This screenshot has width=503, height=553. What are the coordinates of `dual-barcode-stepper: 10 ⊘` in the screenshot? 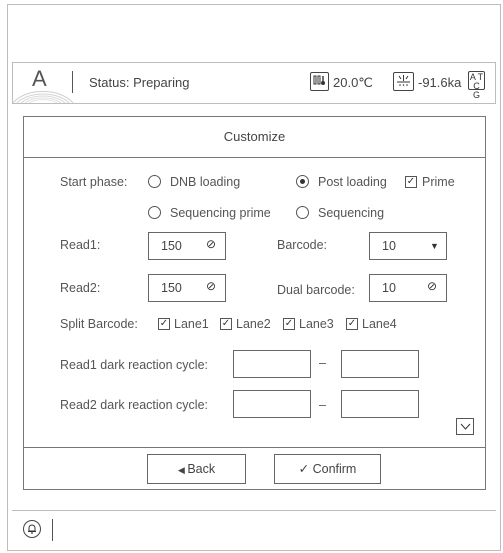 It's located at (408, 288).